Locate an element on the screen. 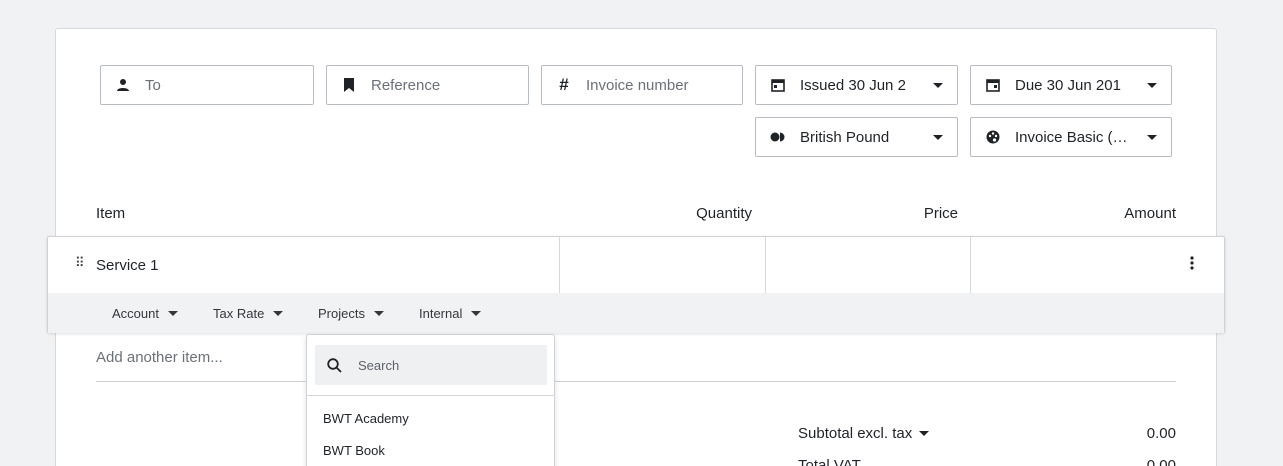  projects-select: Projects is located at coordinates (351, 313).